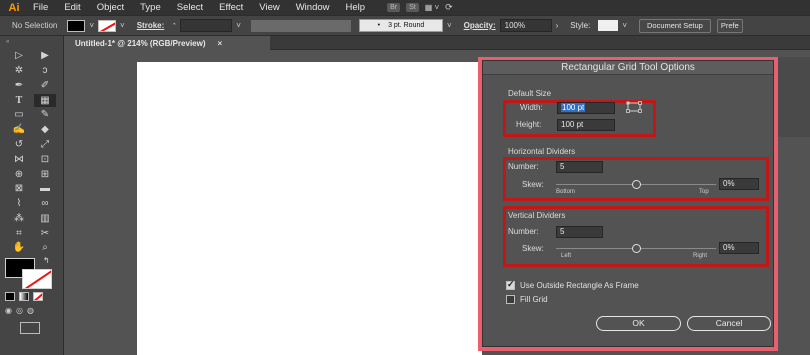  Describe the element at coordinates (38, 296) in the screenshot. I see `none-mode-icon` at that location.